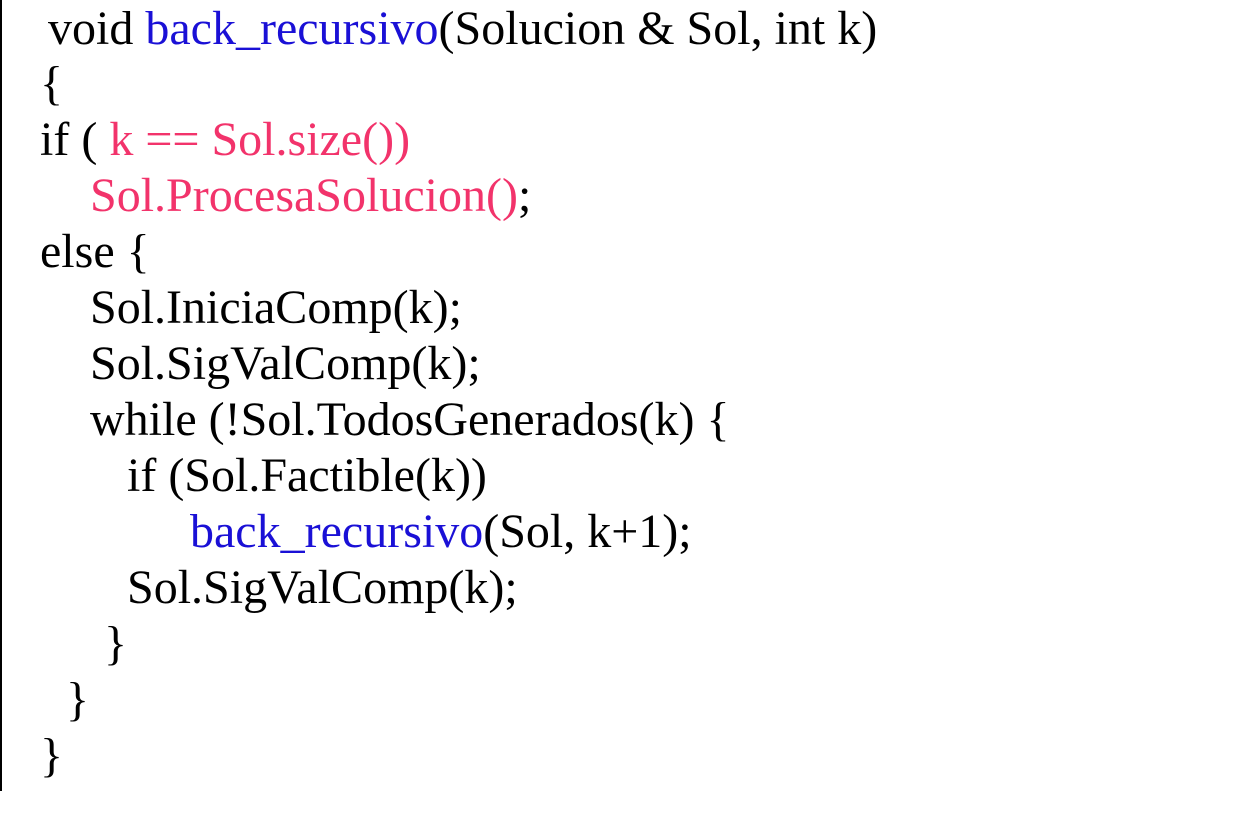 This screenshot has height=825, width=1245. What do you see at coordinates (276, 307) in the screenshot?
I see `code-line-6: Sol.IniciaComp(k);` at bounding box center [276, 307].